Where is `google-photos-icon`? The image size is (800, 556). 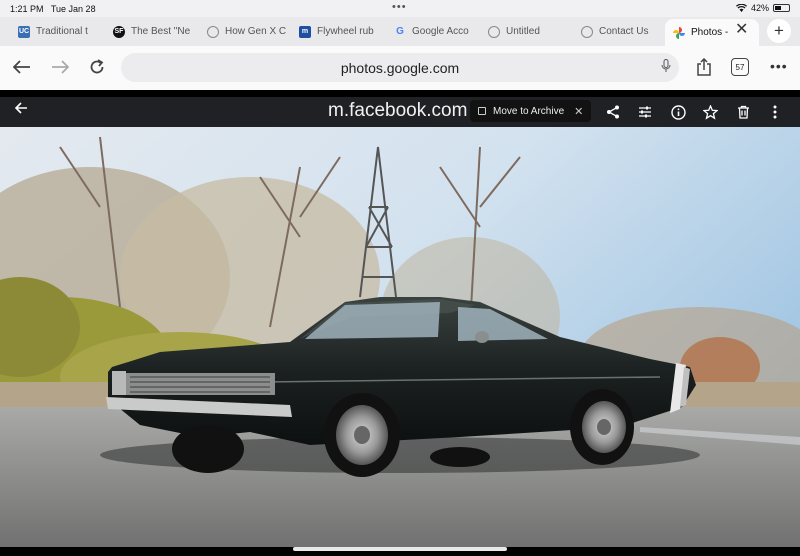 google-photos-icon is located at coordinates (679, 32).